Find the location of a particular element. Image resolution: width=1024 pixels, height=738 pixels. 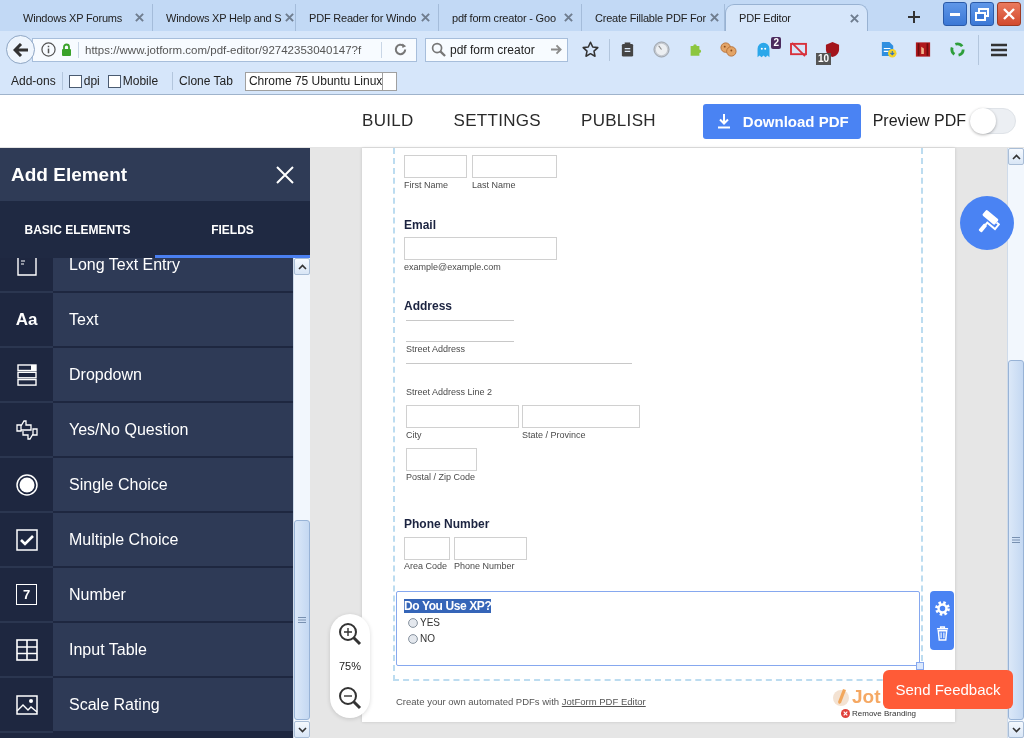

restore-icon is located at coordinates (982, 14).